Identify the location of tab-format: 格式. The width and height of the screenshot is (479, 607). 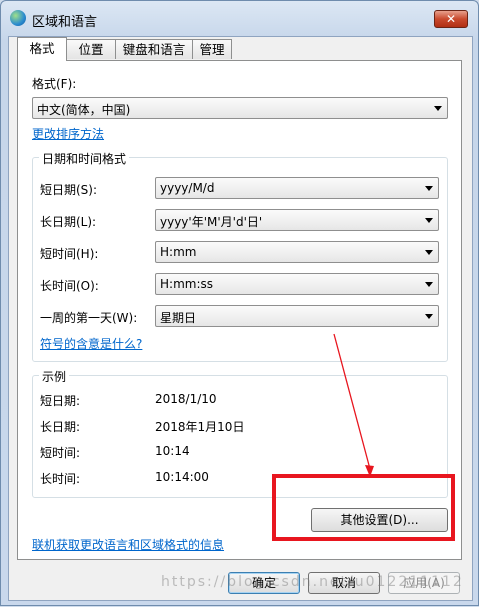
(42, 49).